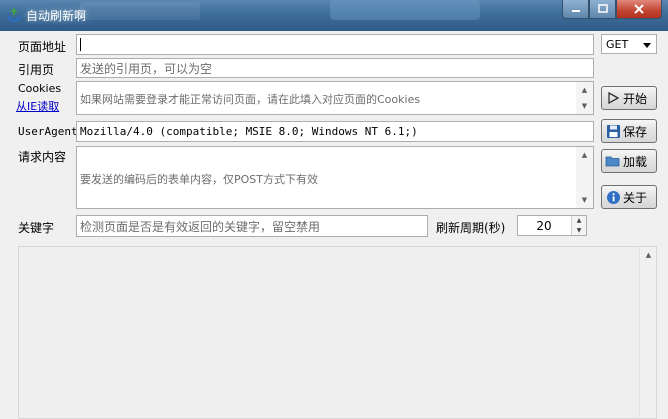  Describe the element at coordinates (584, 177) in the screenshot. I see `body-scrollbar: ▲ ▼` at that location.